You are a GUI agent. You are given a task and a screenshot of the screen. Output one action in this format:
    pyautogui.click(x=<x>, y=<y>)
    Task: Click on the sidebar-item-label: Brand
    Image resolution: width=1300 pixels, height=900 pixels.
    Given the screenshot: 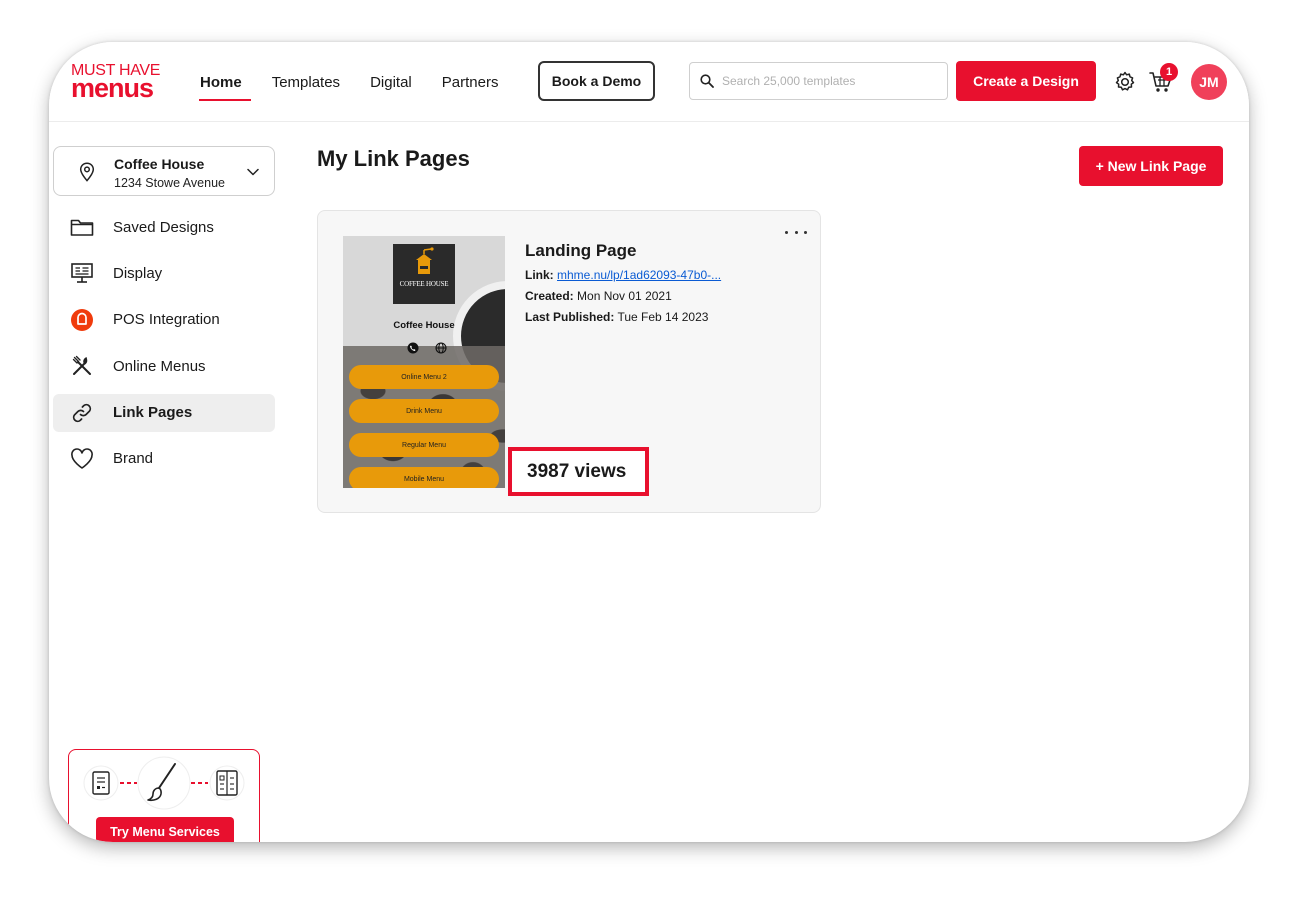 What is the action you would take?
    pyautogui.click(x=133, y=459)
    